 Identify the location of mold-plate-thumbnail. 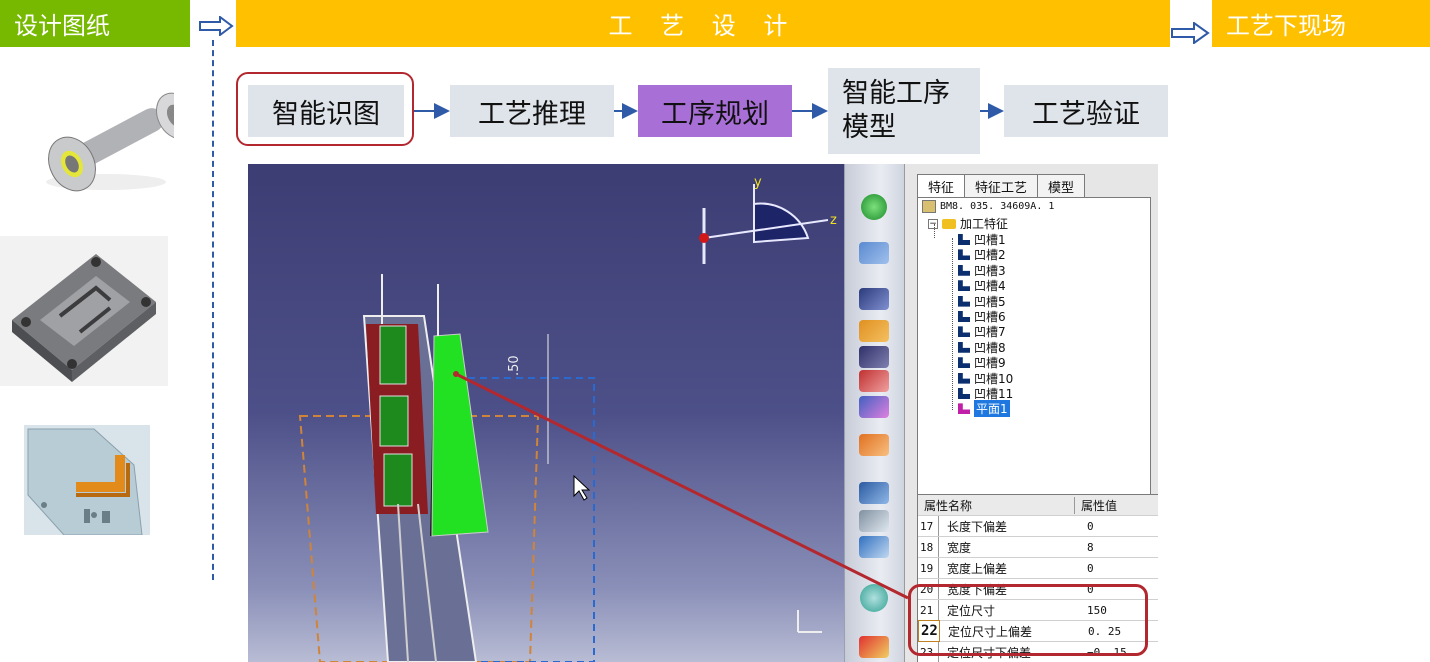
(84, 311).